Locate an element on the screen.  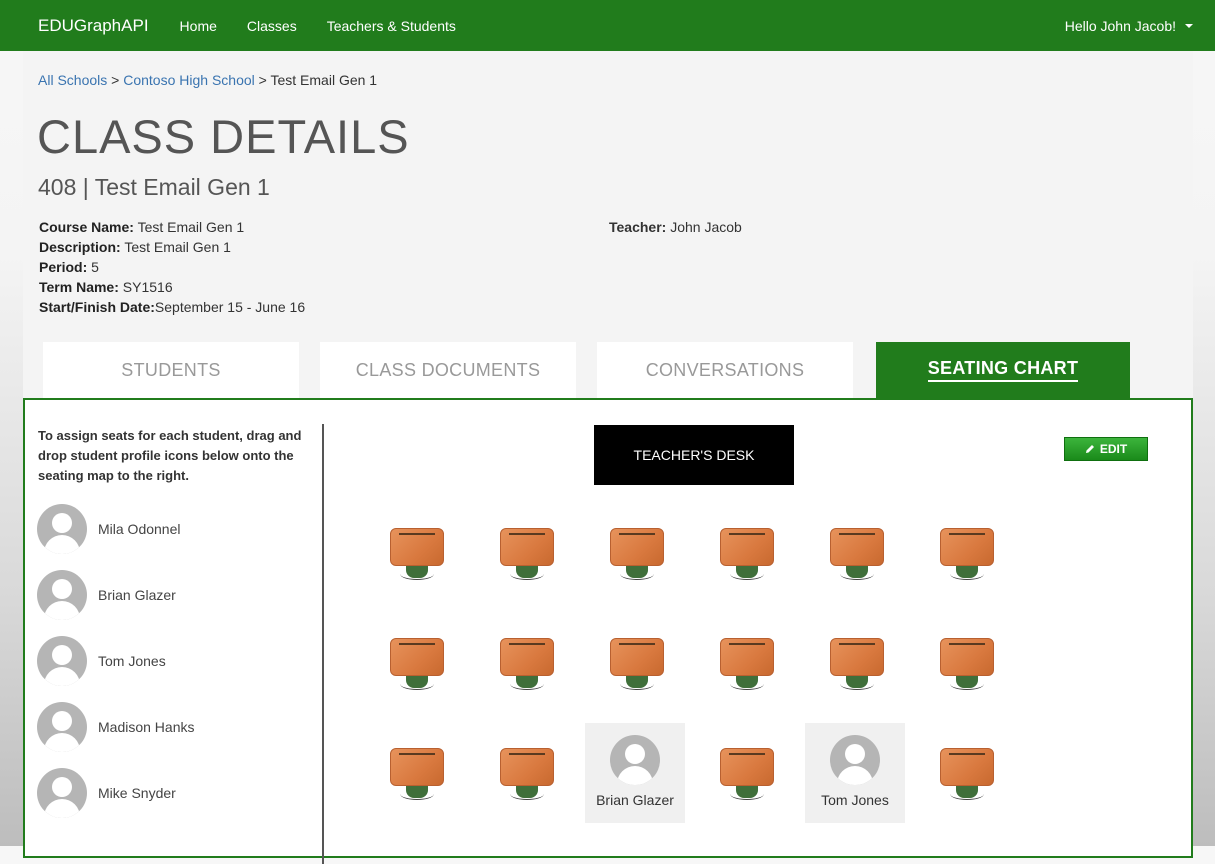
occupied-seat: Brian Glazer is located at coordinates (635, 773).